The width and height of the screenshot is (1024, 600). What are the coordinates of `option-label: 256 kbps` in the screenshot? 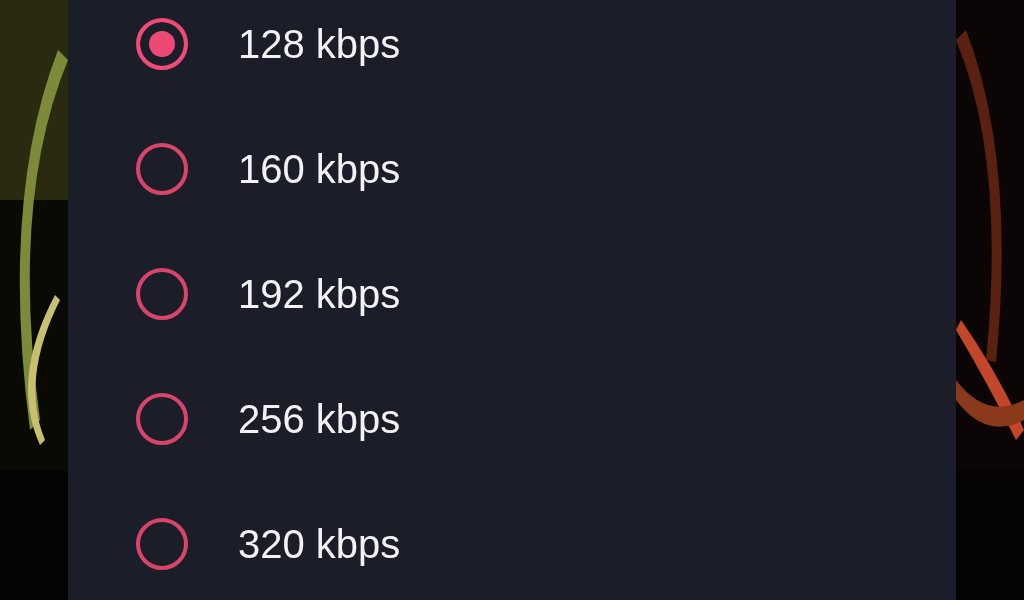 It's located at (319, 419).